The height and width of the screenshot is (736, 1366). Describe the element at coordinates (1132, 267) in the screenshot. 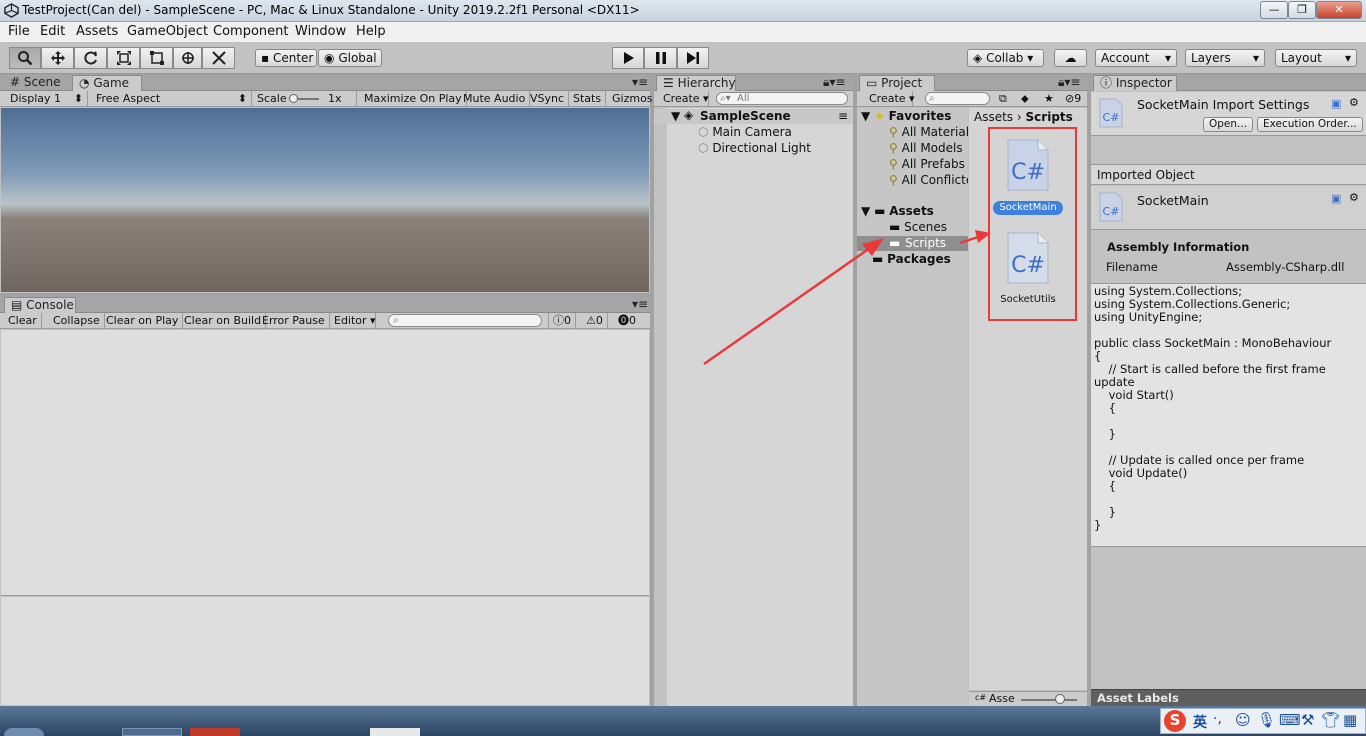

I see `filename-label: Filename` at that location.